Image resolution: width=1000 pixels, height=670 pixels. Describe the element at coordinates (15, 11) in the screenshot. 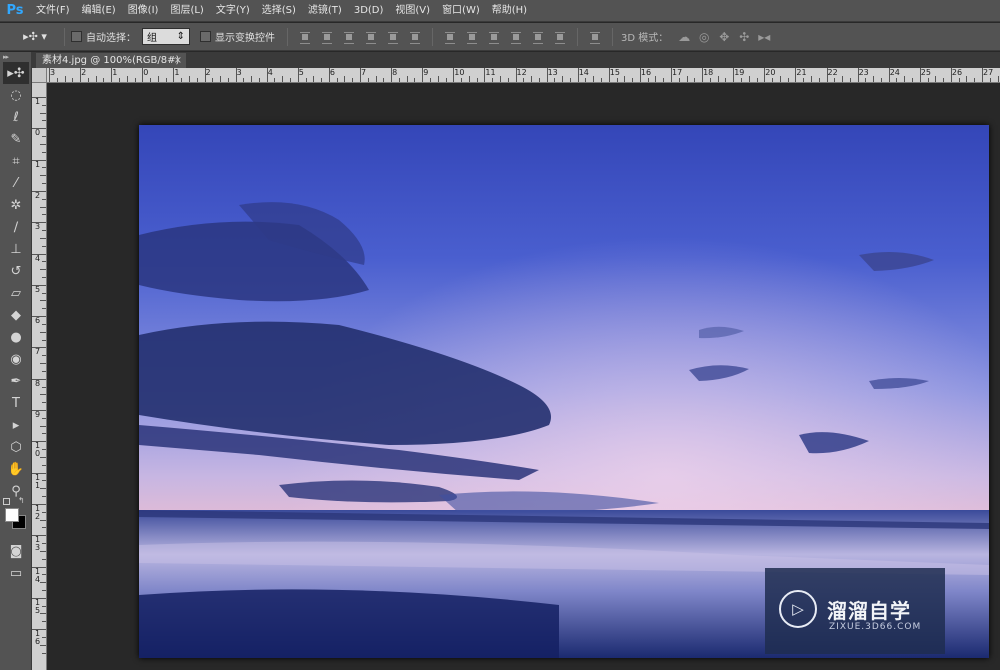

I see `photoshop-logo: Ps` at that location.